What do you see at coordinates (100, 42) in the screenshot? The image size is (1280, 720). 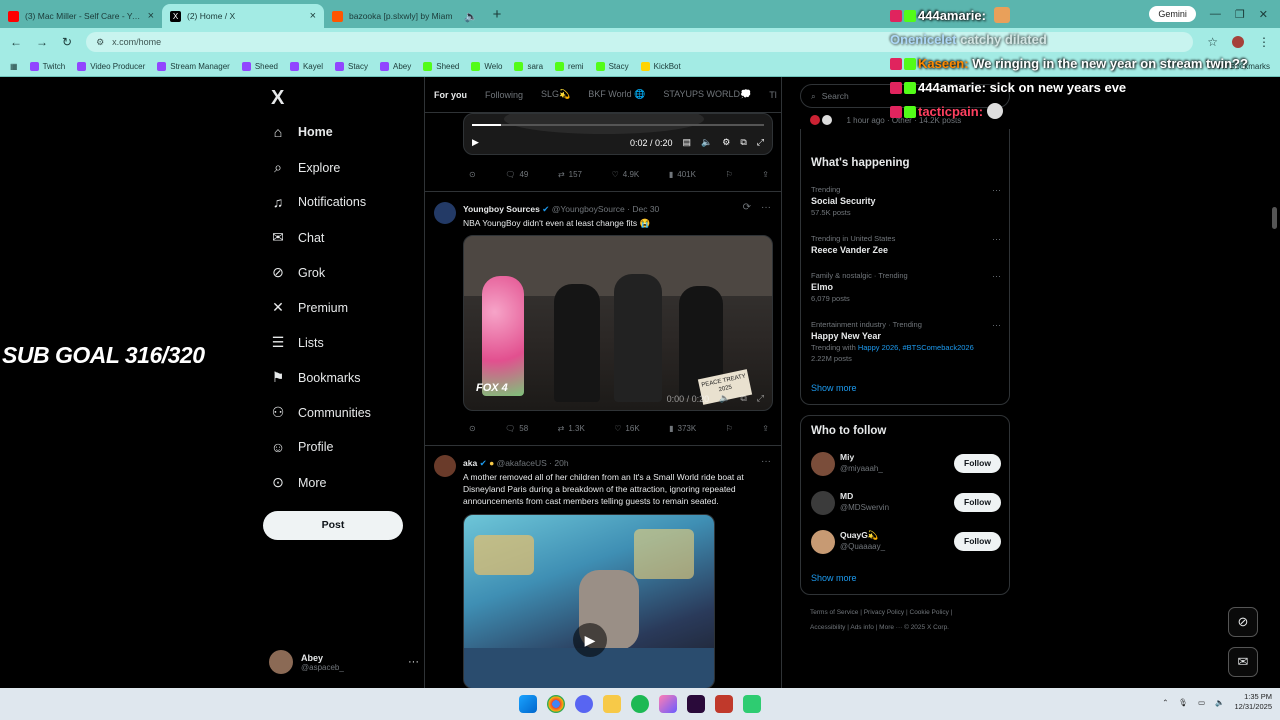 I see `site-info-icon: ⚙` at bounding box center [100, 42].